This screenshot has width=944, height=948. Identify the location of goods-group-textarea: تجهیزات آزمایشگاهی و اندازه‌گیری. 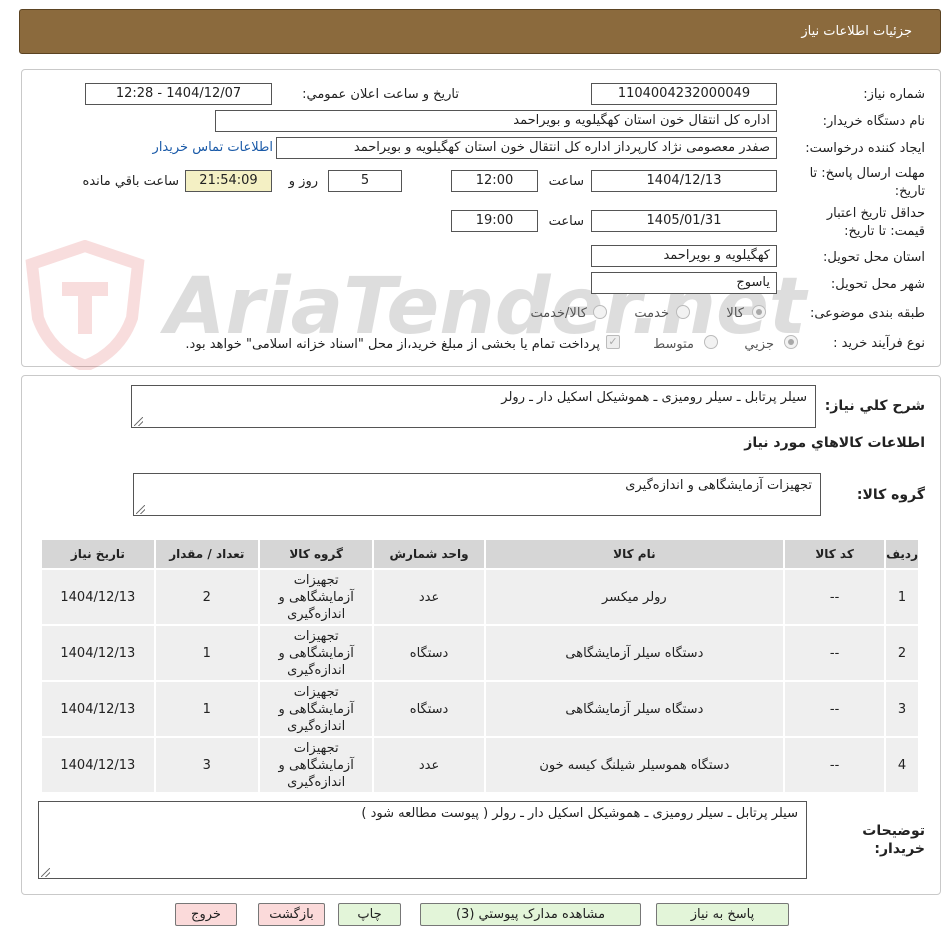
(477, 494).